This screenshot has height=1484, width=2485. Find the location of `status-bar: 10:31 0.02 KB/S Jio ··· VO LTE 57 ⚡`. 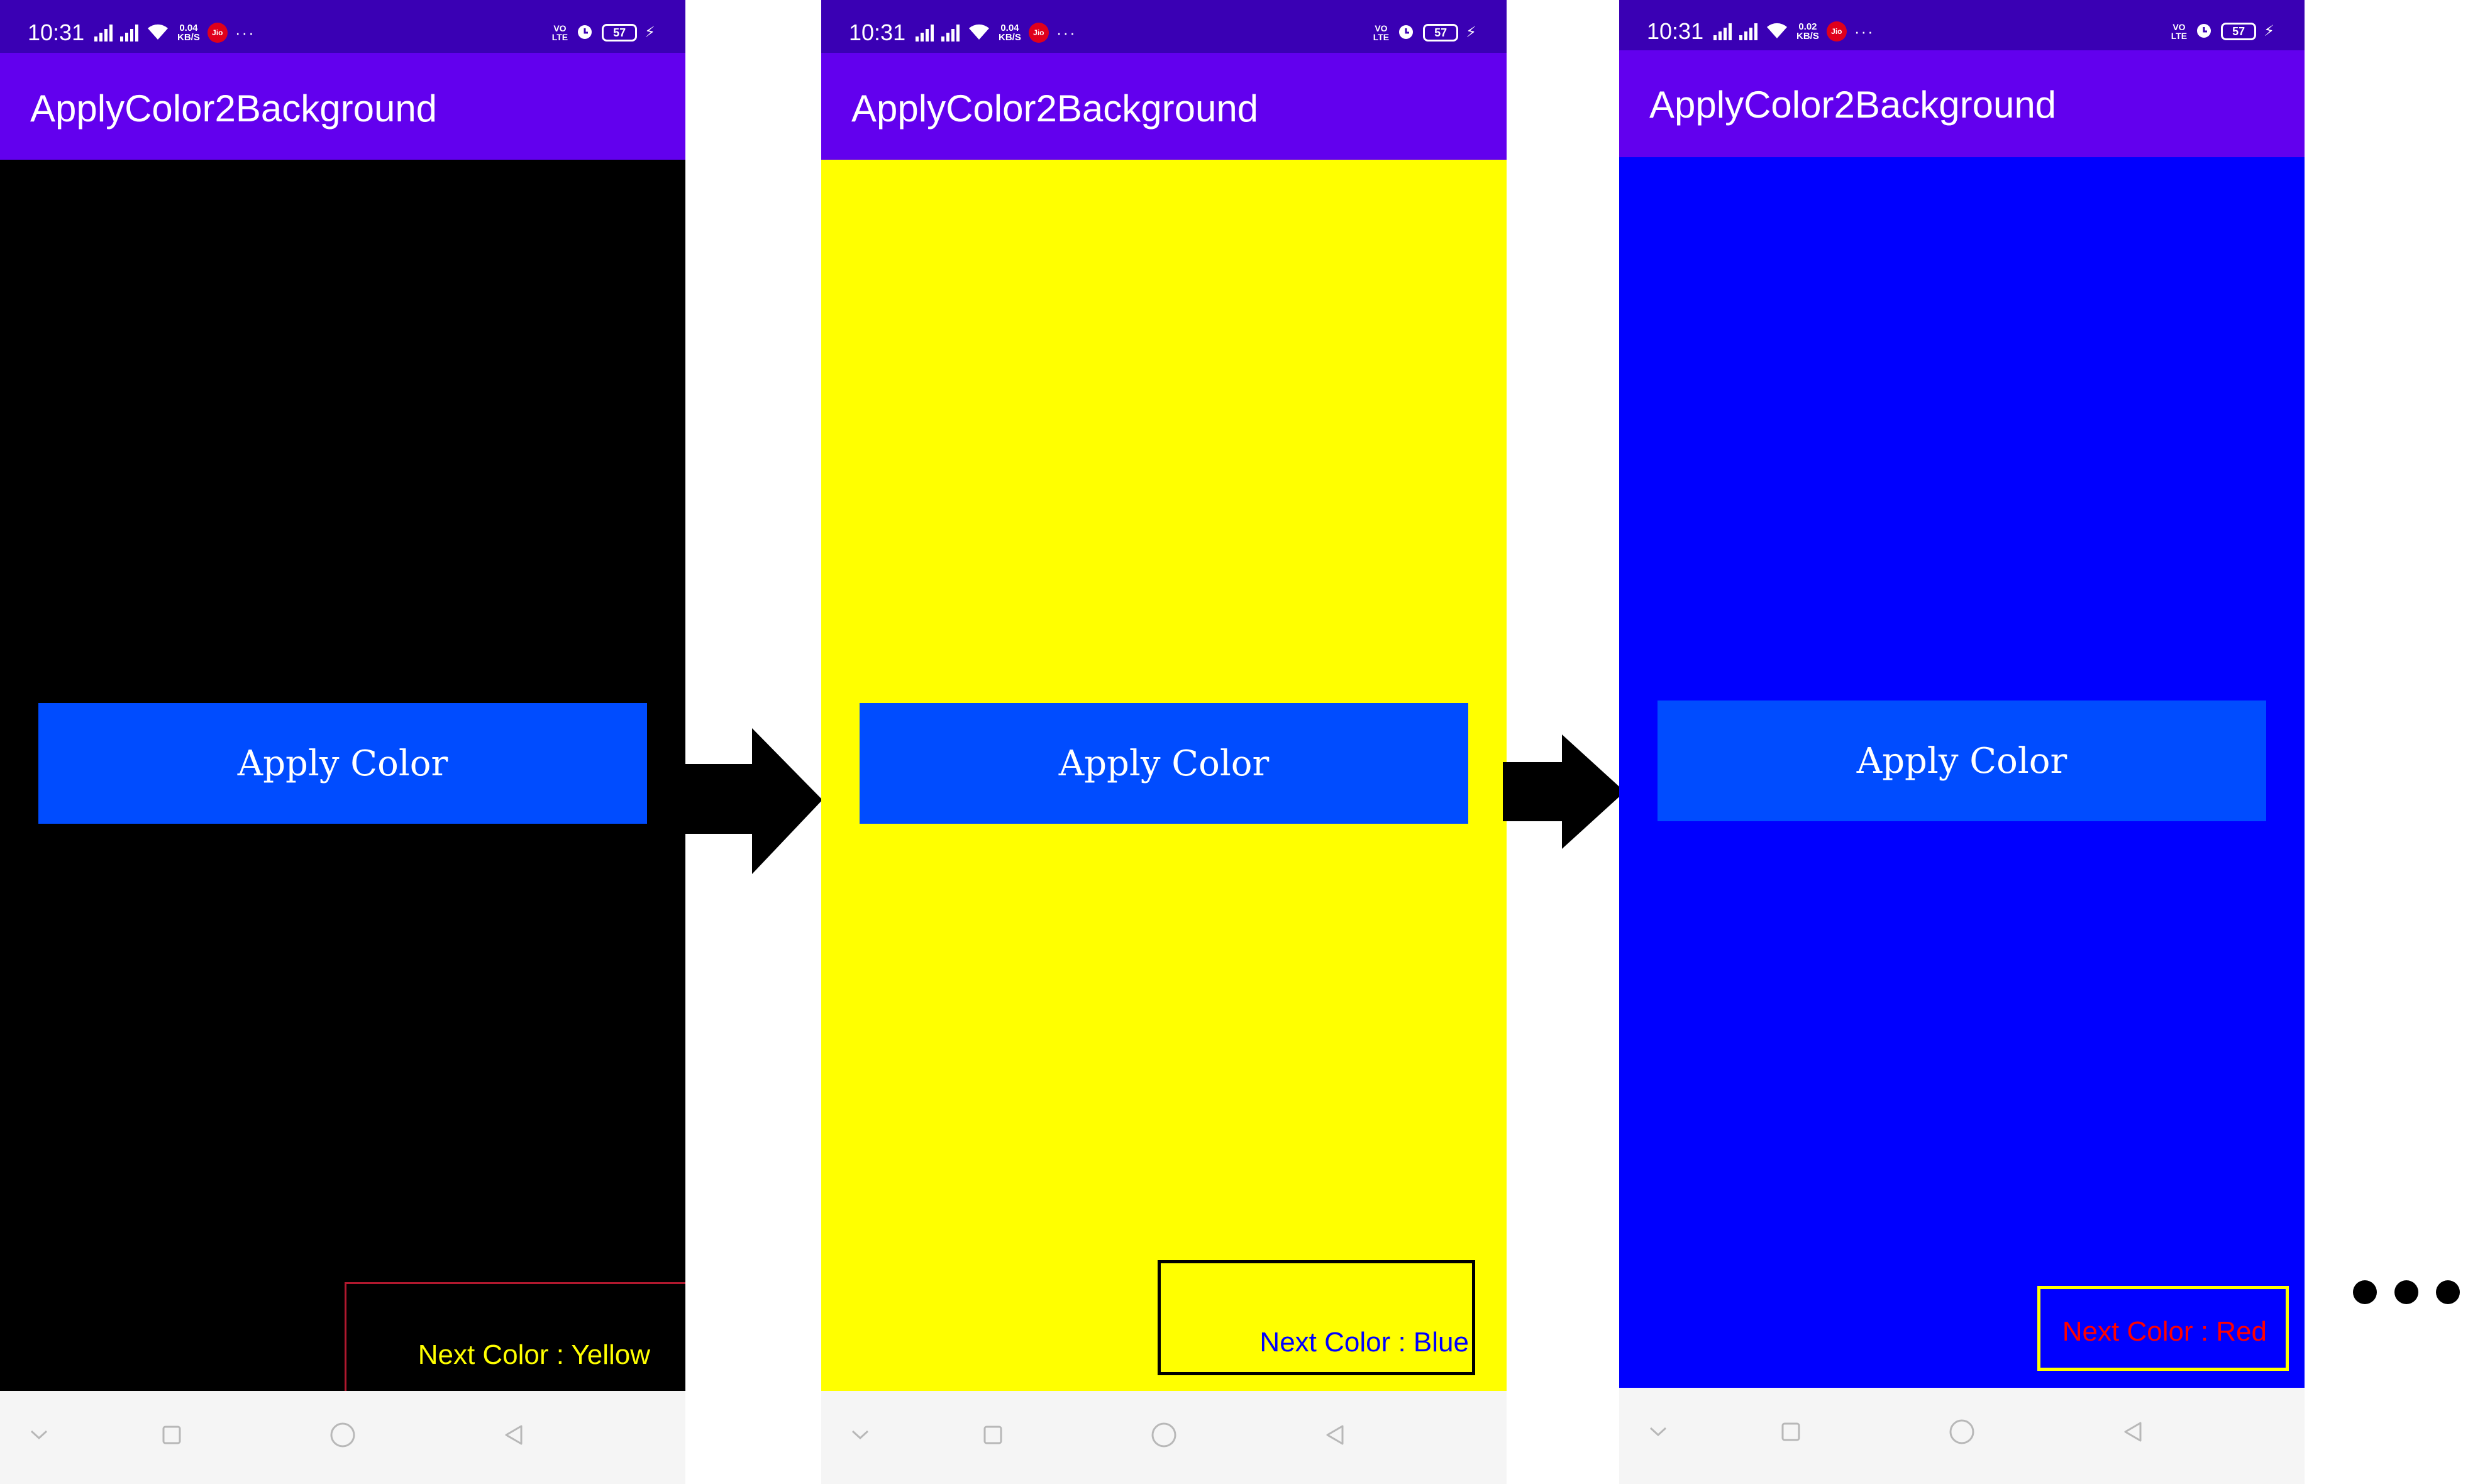

status-bar: 10:31 0.02 KB/S Jio ··· VO LTE 57 ⚡ is located at coordinates (1962, 25).